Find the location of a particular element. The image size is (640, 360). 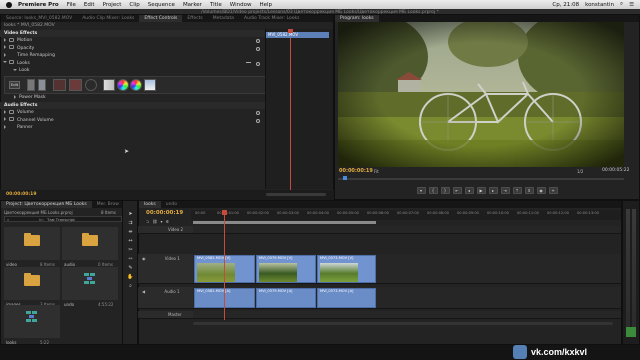

track-header-v1: ◉ Video 1 is located at coordinates (165, 269).